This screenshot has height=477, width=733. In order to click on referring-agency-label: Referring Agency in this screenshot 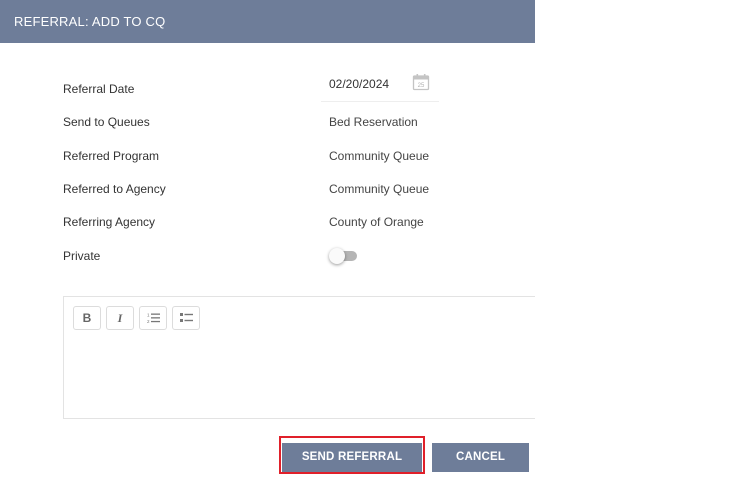, I will do `click(109, 222)`.